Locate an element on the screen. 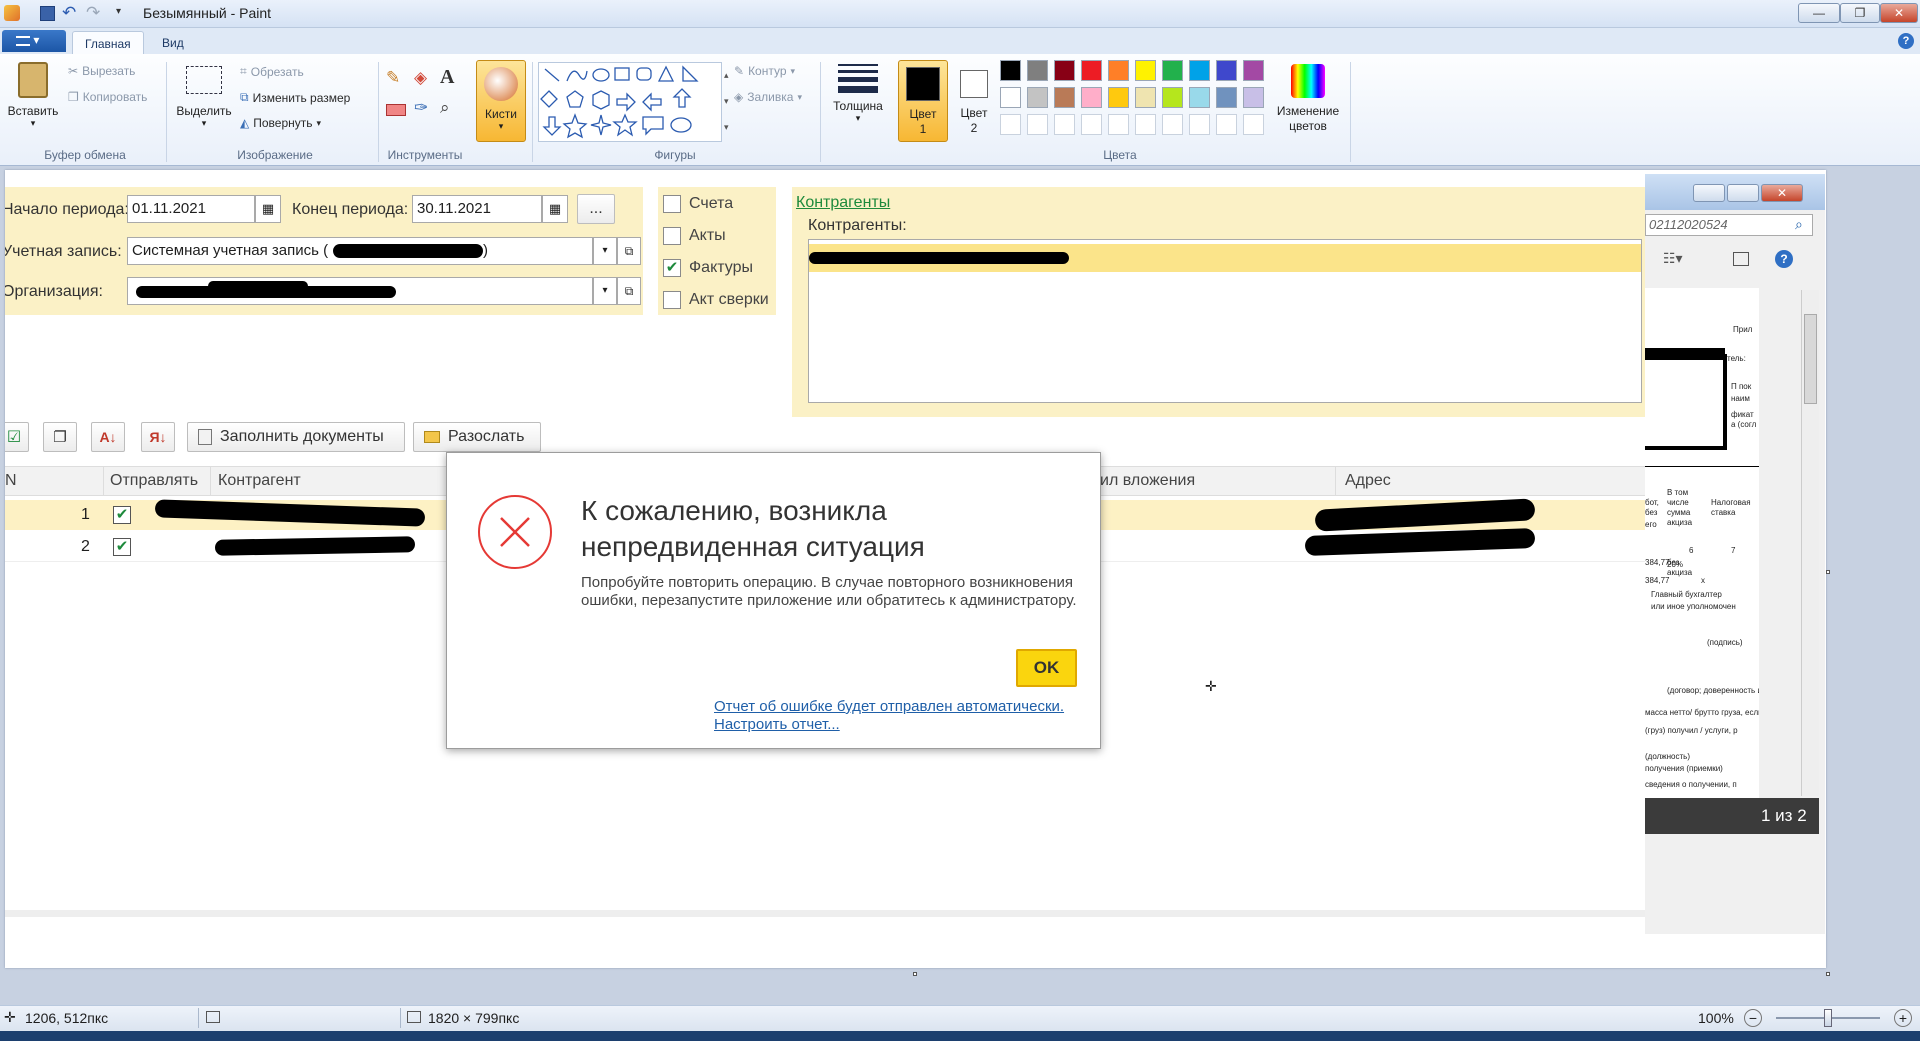 The image size is (1920, 1041). file-menu-button: ▾ is located at coordinates (34, 41).